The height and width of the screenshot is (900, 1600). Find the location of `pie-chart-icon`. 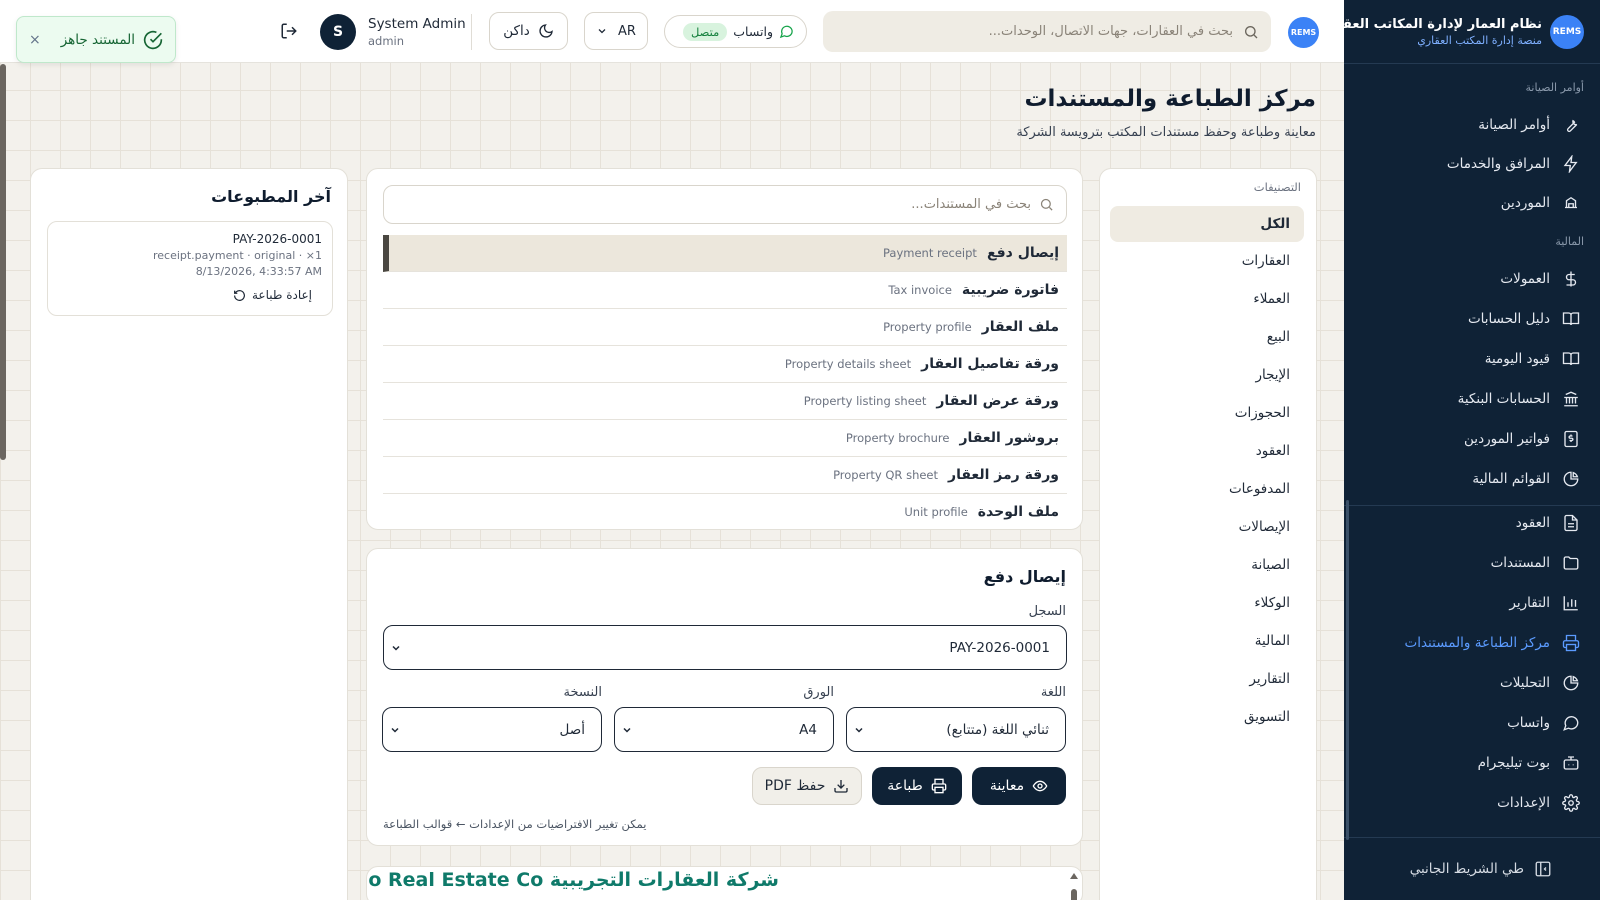

pie-chart-icon is located at coordinates (1571, 683).